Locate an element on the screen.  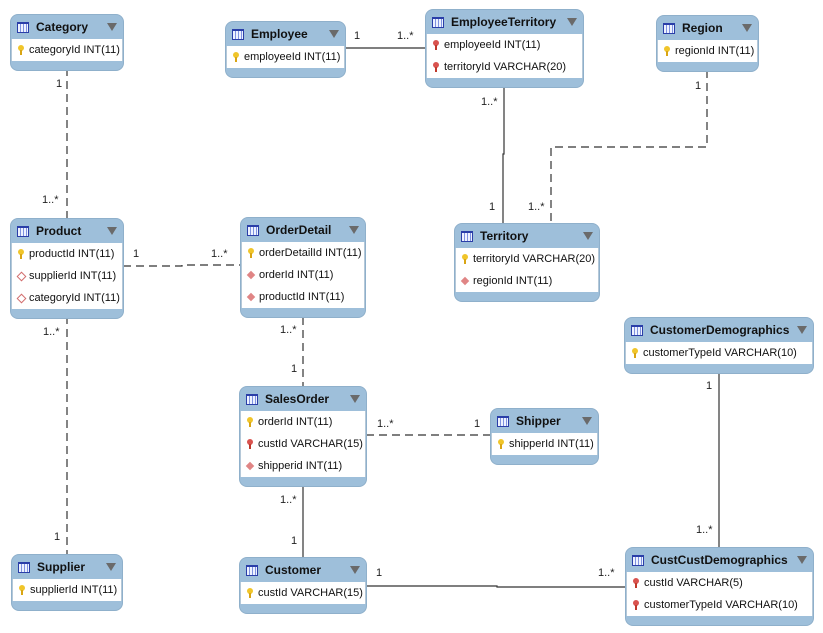
table-columns: territoryId VARCHAR(20) regionId INT(11) is located at coordinates (527, 270).